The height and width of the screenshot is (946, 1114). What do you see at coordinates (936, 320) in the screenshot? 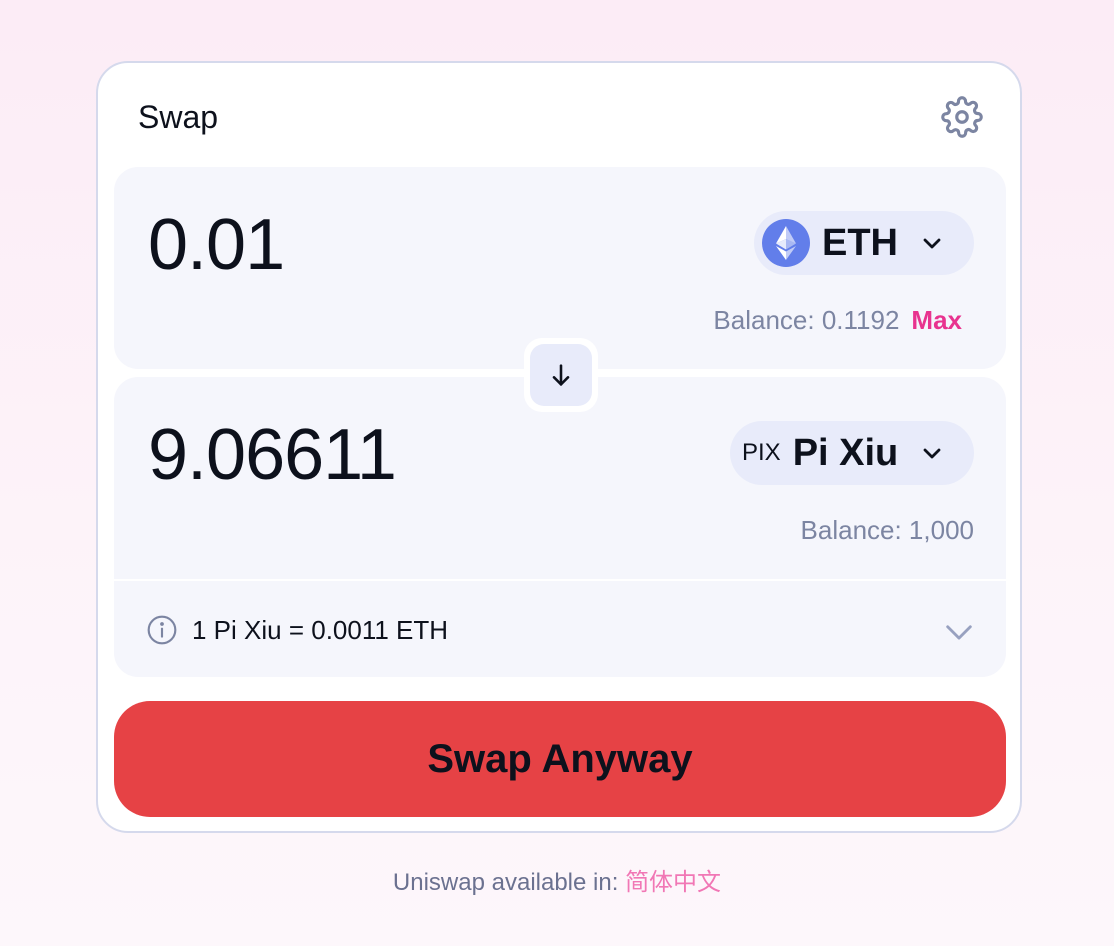
I see `max-button: Max` at bounding box center [936, 320].